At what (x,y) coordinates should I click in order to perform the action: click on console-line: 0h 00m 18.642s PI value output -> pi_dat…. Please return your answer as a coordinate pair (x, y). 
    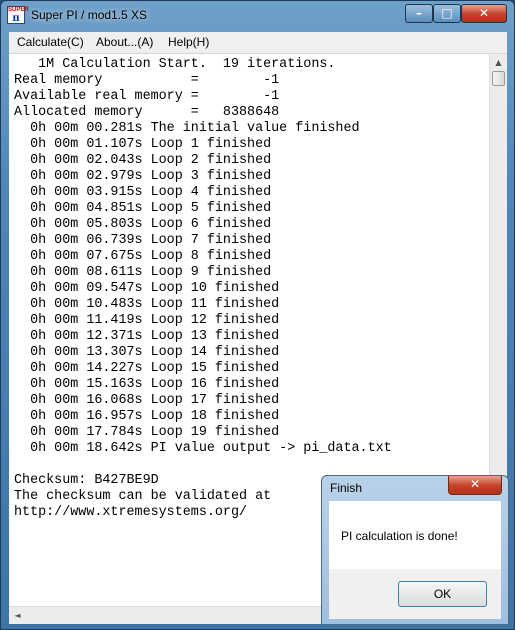
    Looking at the image, I should click on (203, 448).